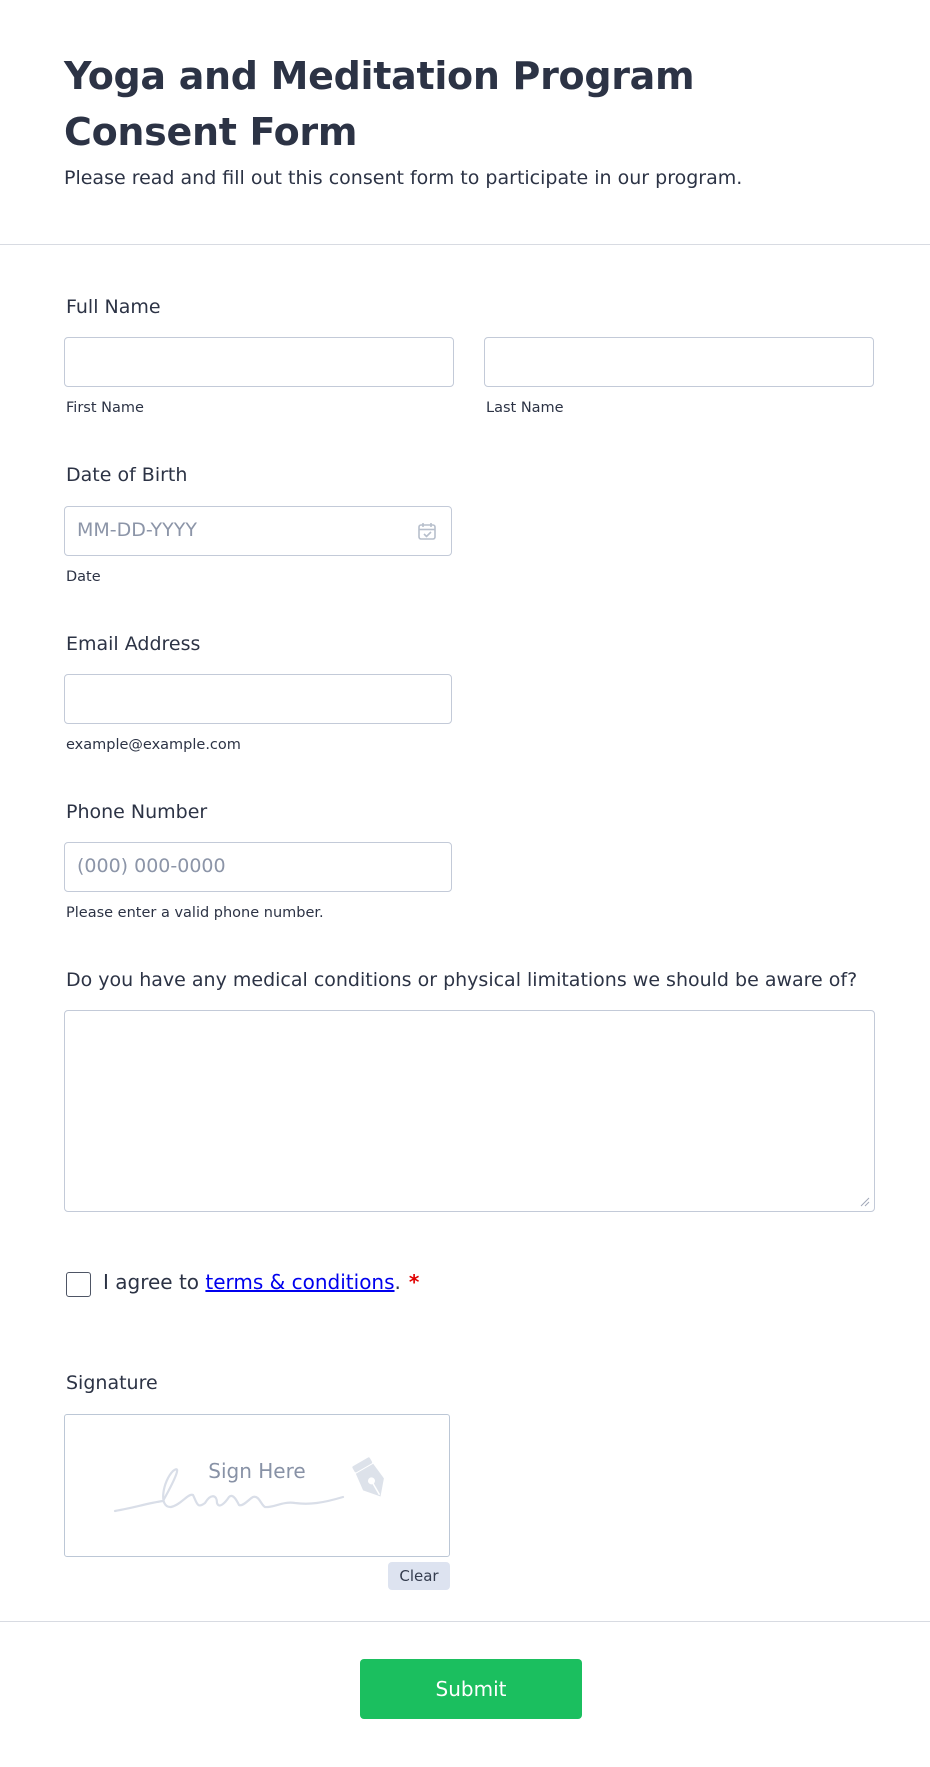 This screenshot has width=930, height=1767. Describe the element at coordinates (153, 745) in the screenshot. I see `email-sublabel: example@example.com` at that location.